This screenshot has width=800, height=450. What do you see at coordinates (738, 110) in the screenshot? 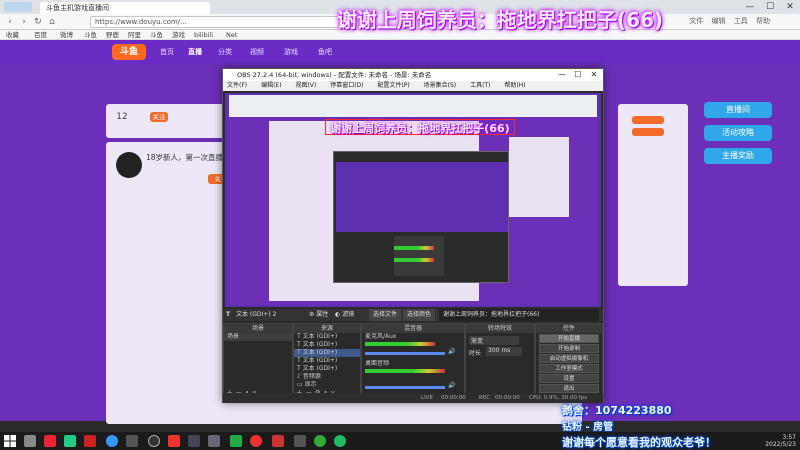
I see `side-button-room: 直播间` at bounding box center [738, 110].